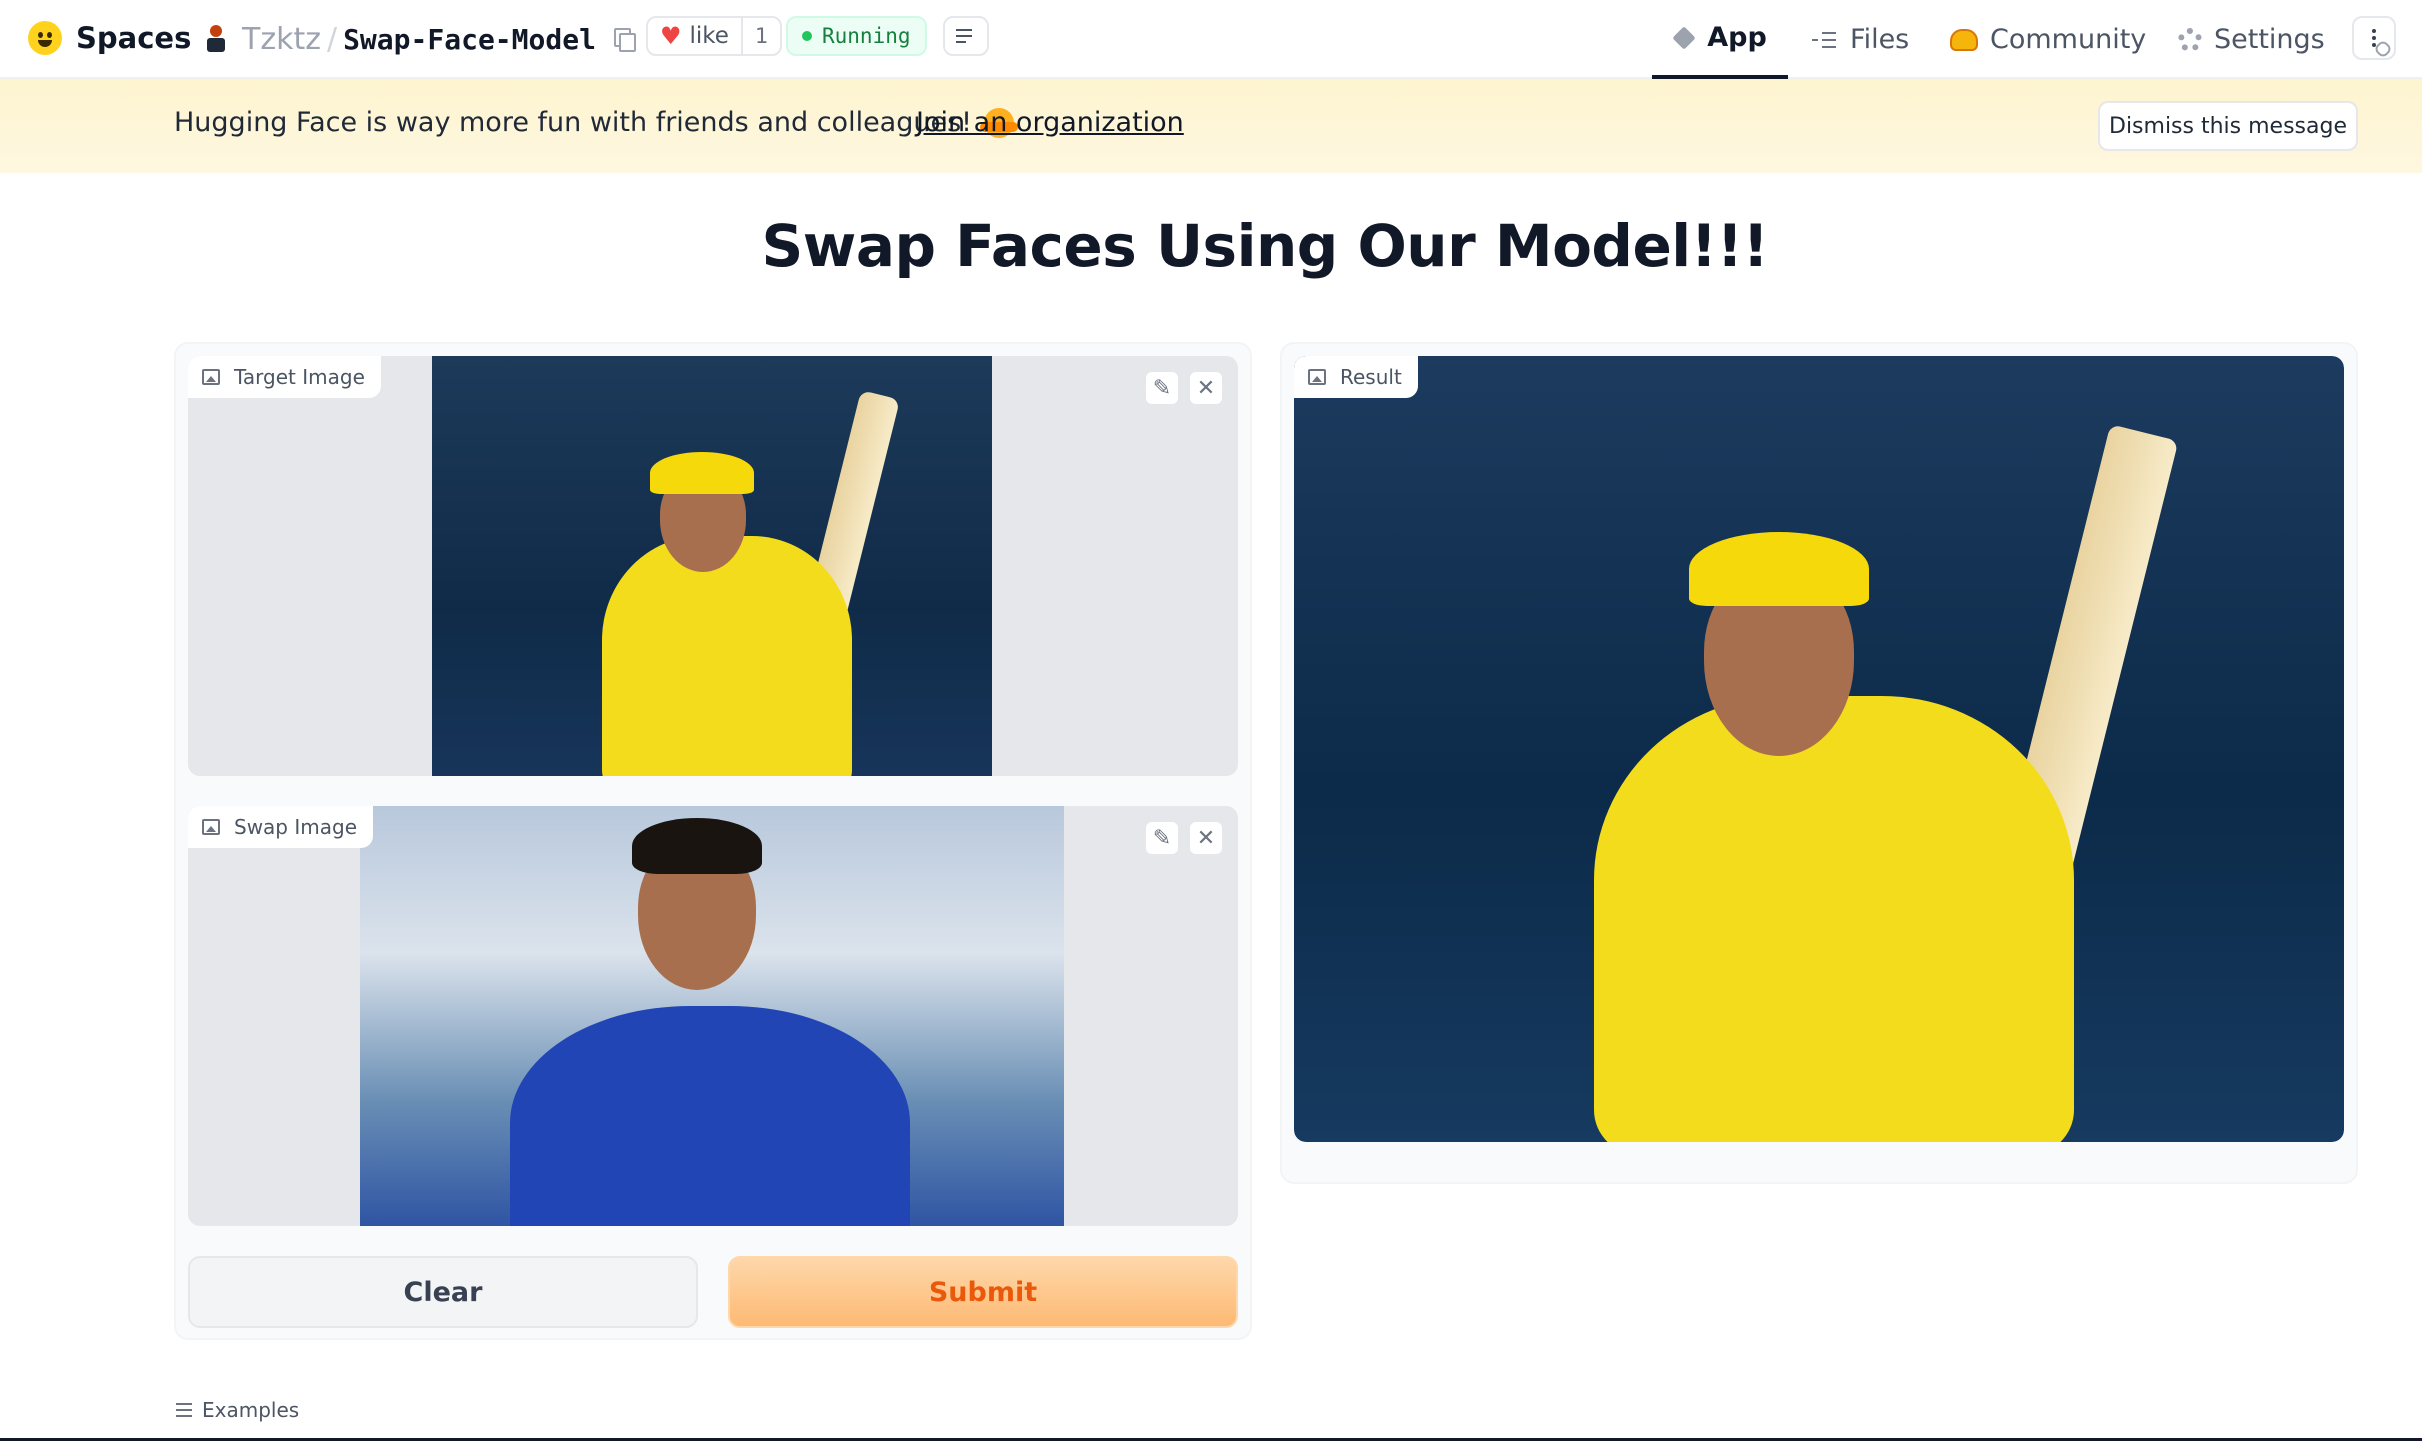  I want to click on like-main: ♥ like, so click(694, 36).